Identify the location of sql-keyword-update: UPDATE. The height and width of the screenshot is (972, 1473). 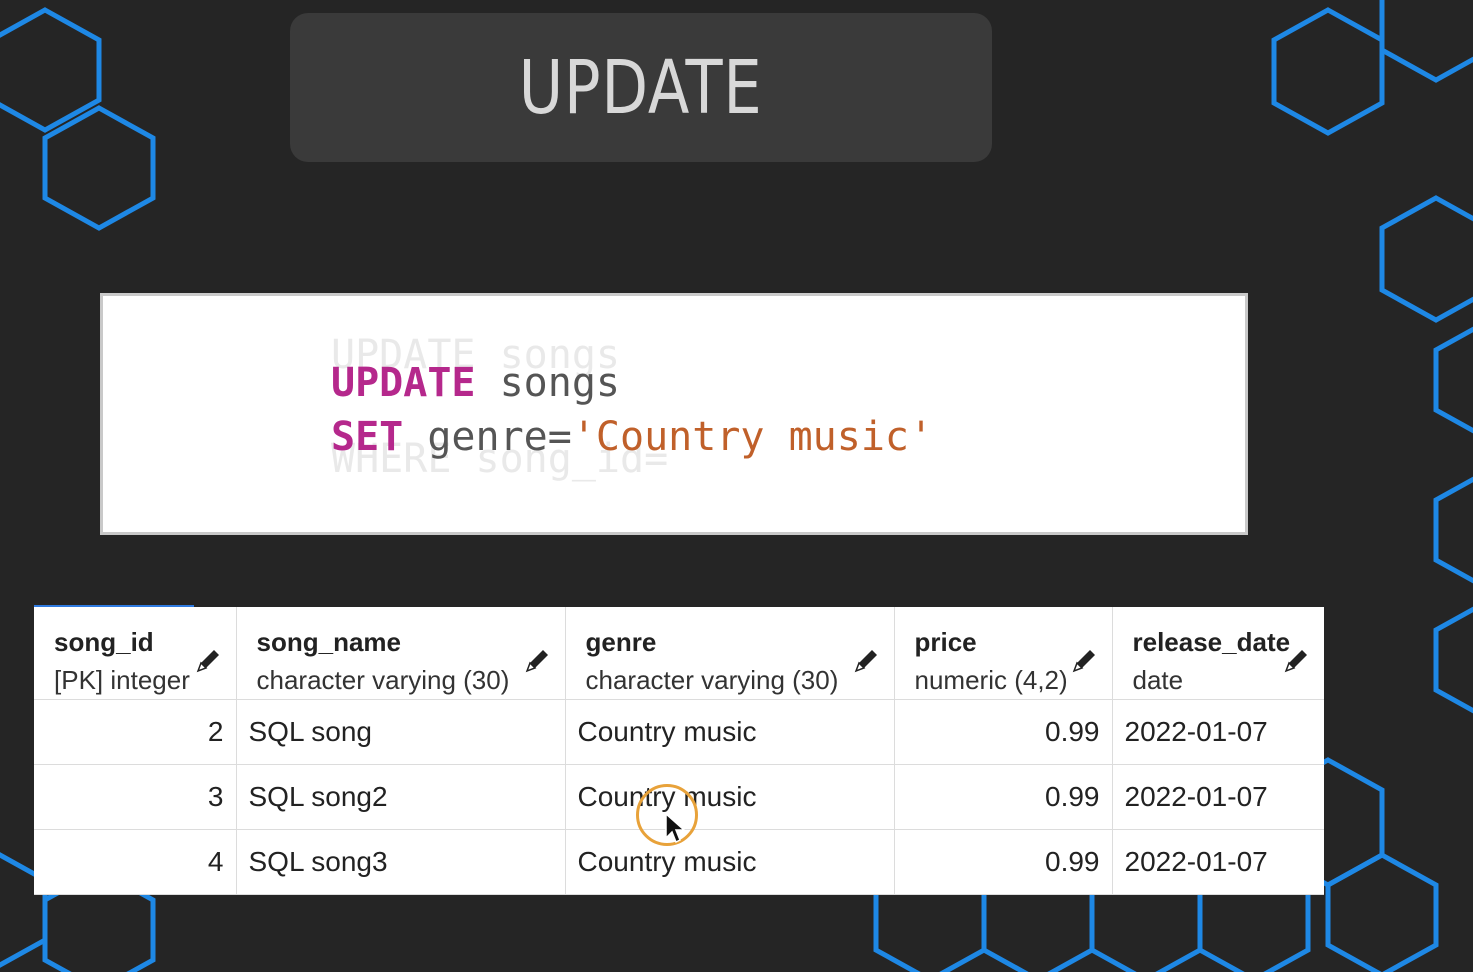
(403, 383).